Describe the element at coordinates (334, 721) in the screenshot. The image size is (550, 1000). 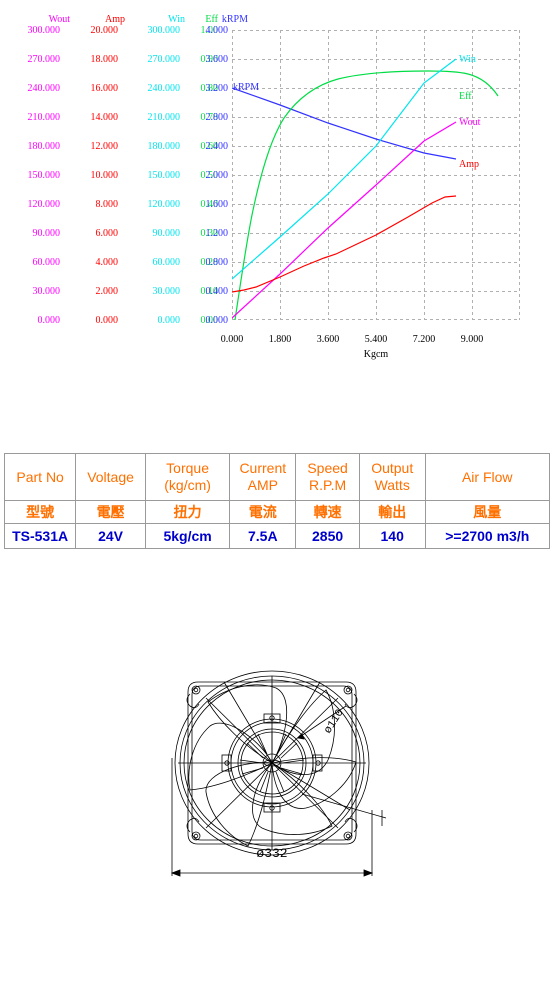
I see `hub-diameter-label: ø110` at that location.